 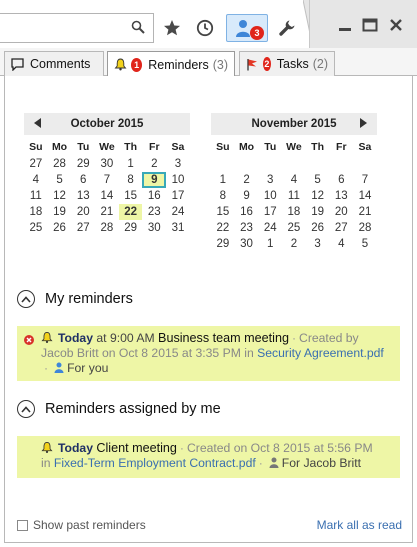 What do you see at coordinates (320, 353) in the screenshot?
I see `document-link: Security Agreement.pdf` at bounding box center [320, 353].